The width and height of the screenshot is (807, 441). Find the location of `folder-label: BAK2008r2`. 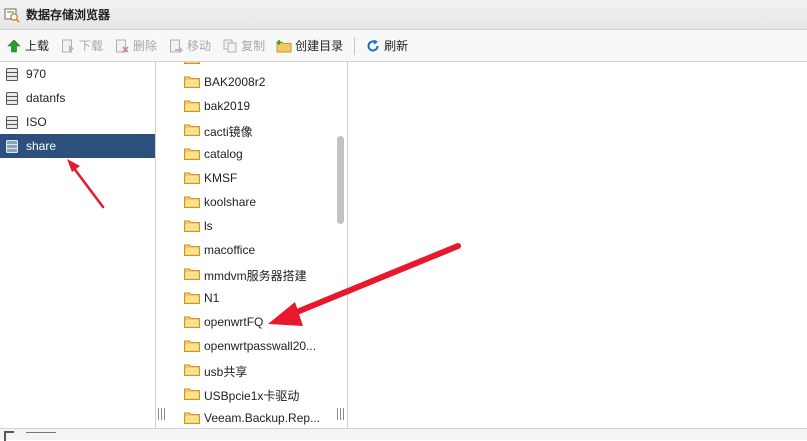

folder-label: BAK2008r2 is located at coordinates (235, 82).